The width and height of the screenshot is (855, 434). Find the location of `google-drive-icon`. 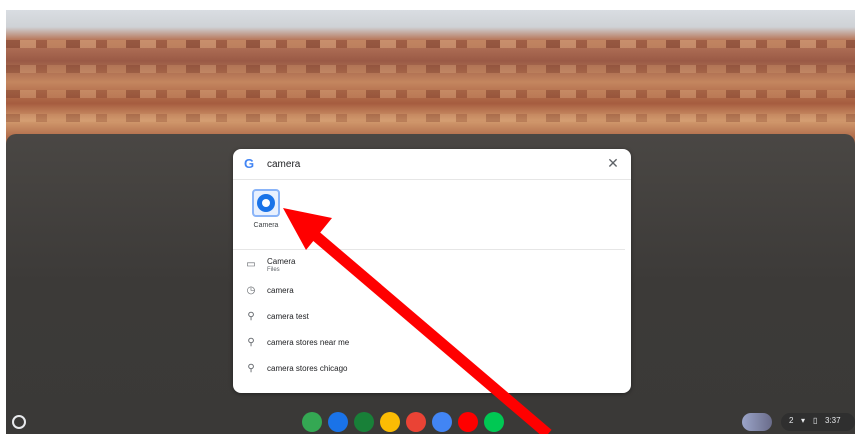

google-drive-icon is located at coordinates (312, 422).